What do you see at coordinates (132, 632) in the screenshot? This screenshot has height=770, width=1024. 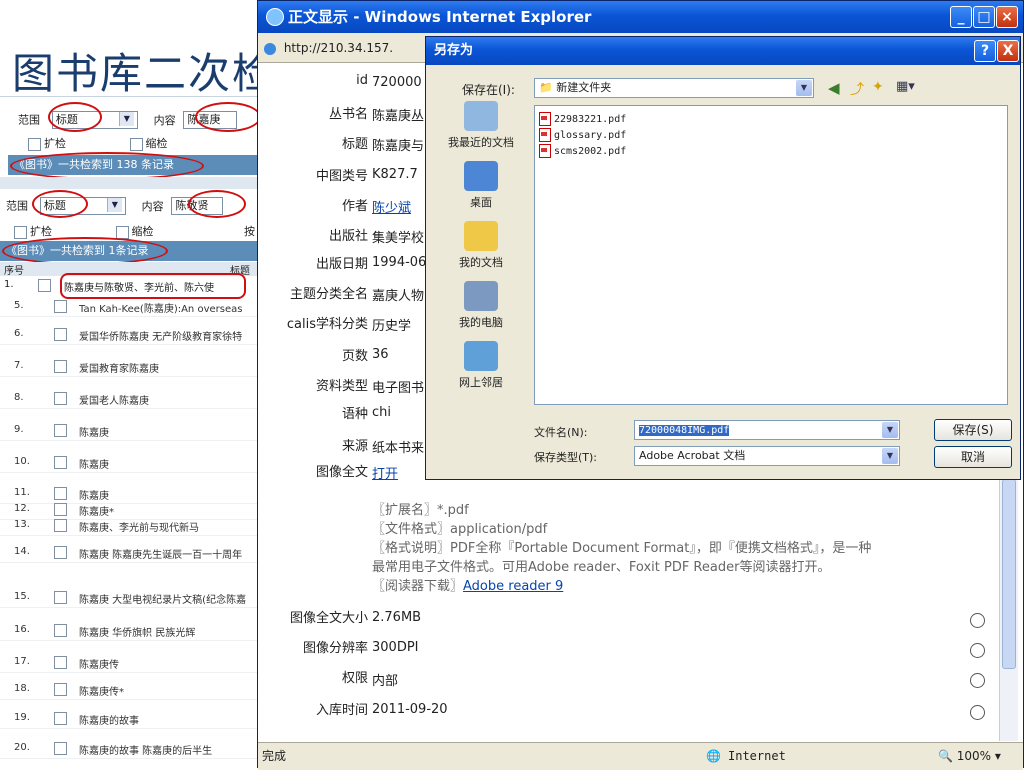 I see `table-row: 16. 陈嘉庚 华侨旗帜 民族光辉` at bounding box center [132, 632].